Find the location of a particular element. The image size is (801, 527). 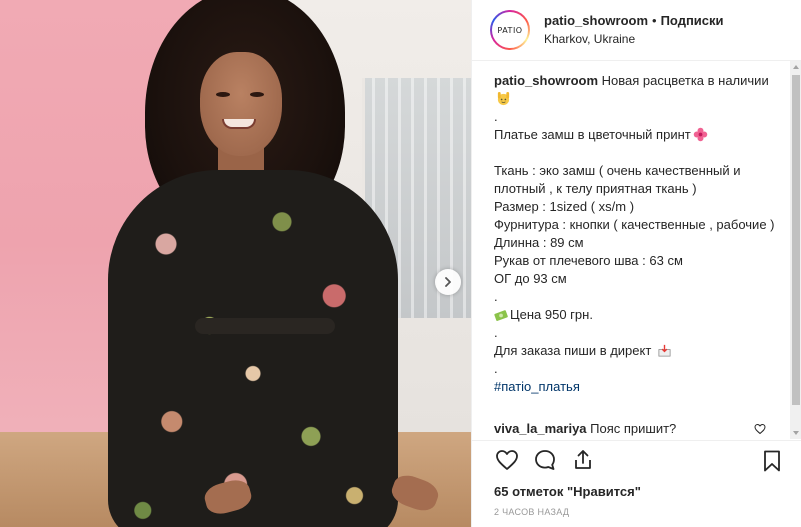

scroll-thumb is located at coordinates (796, 240).